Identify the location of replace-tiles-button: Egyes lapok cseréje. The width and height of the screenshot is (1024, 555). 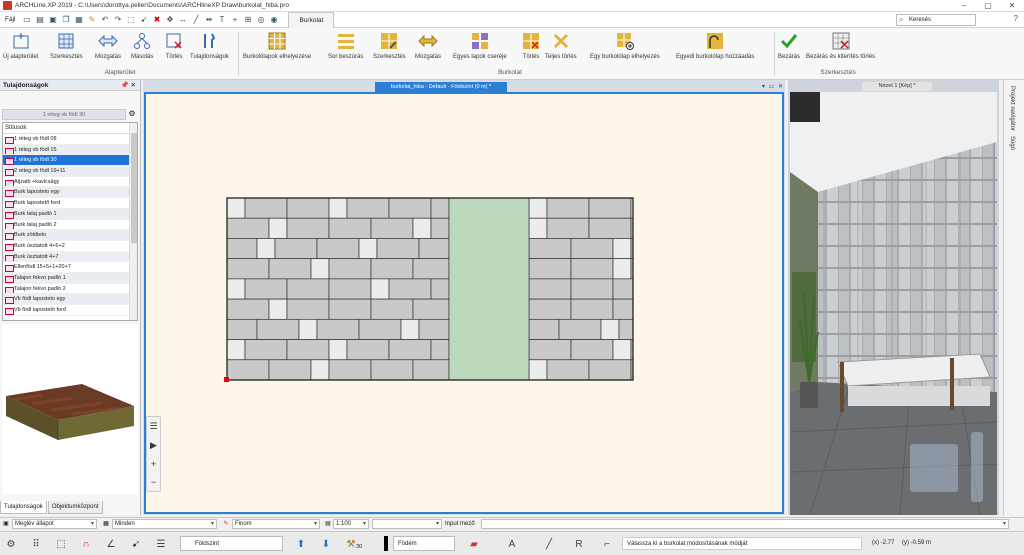
(480, 48).